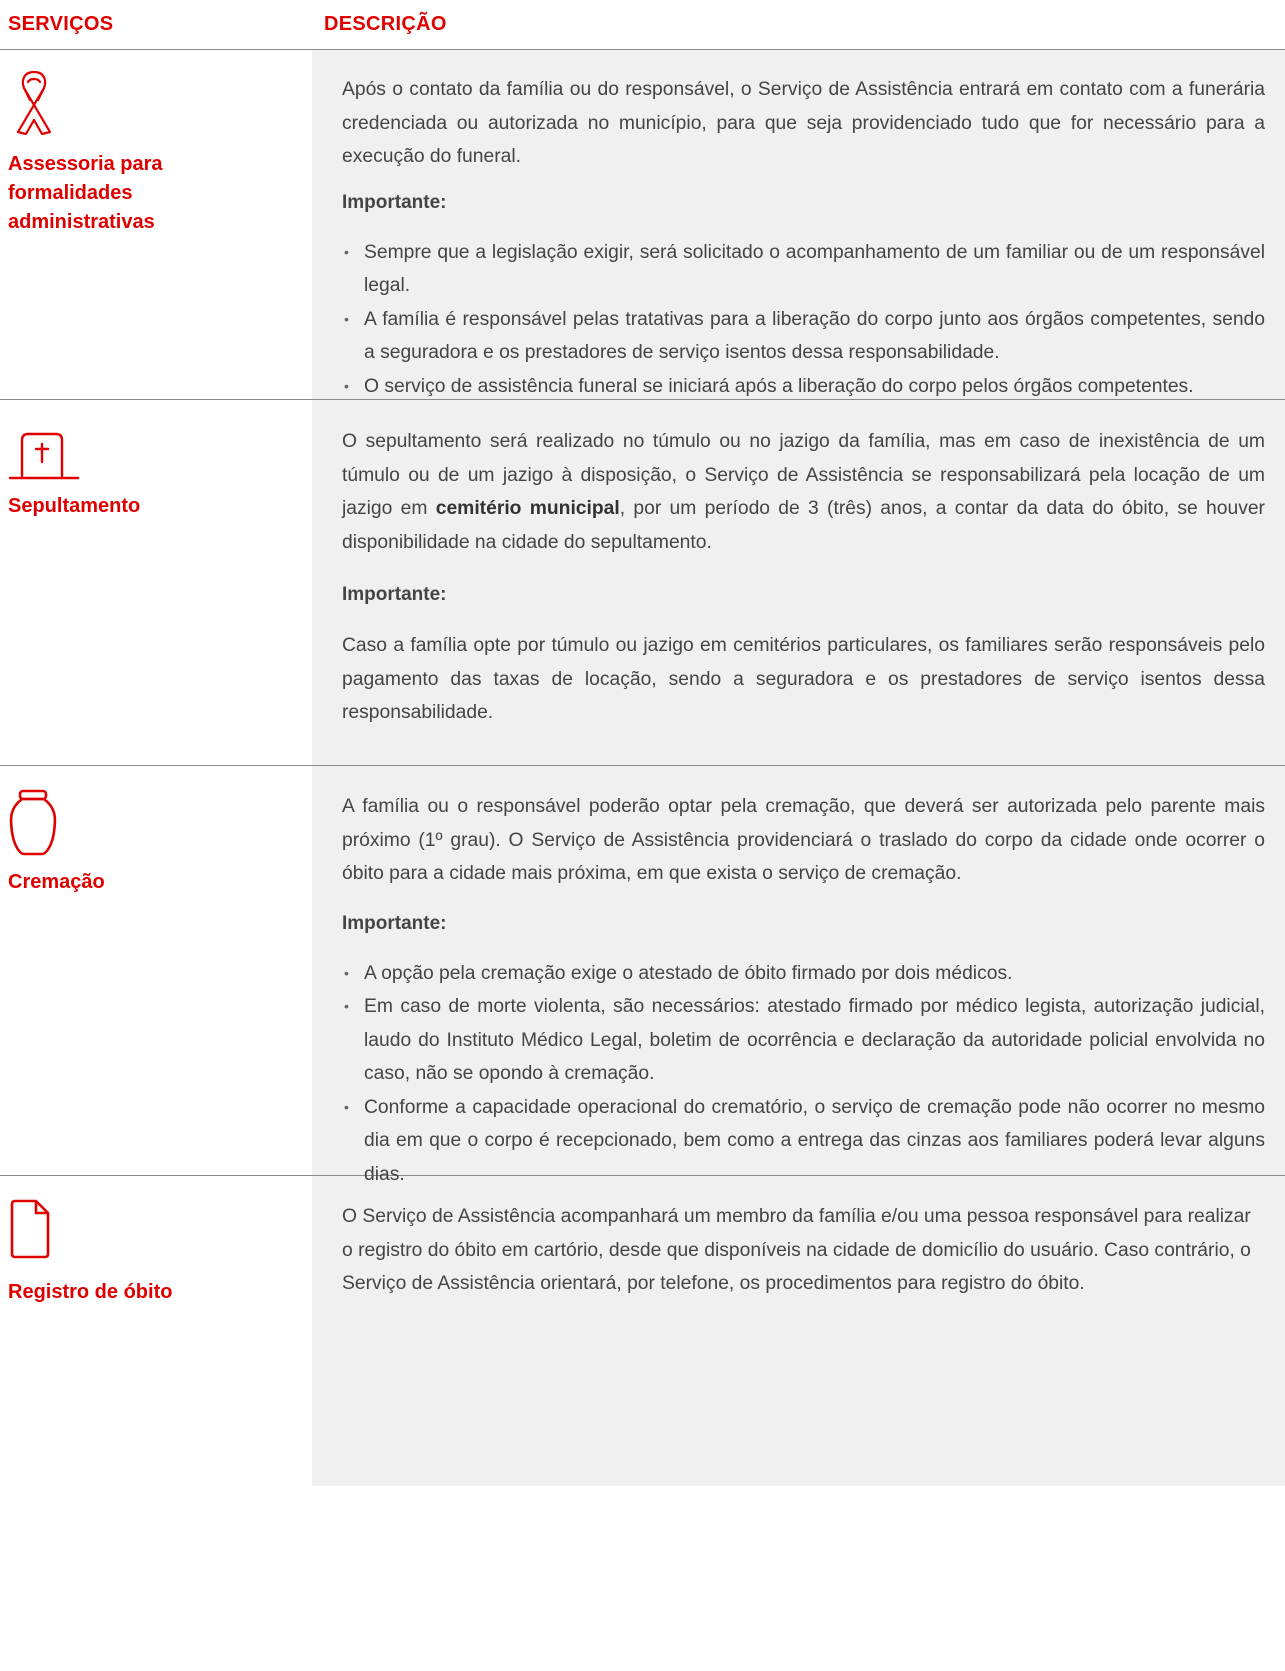 This screenshot has width=1285, height=1671. What do you see at coordinates (74, 506) in the screenshot?
I see `service-name: Sepultamento` at bounding box center [74, 506].